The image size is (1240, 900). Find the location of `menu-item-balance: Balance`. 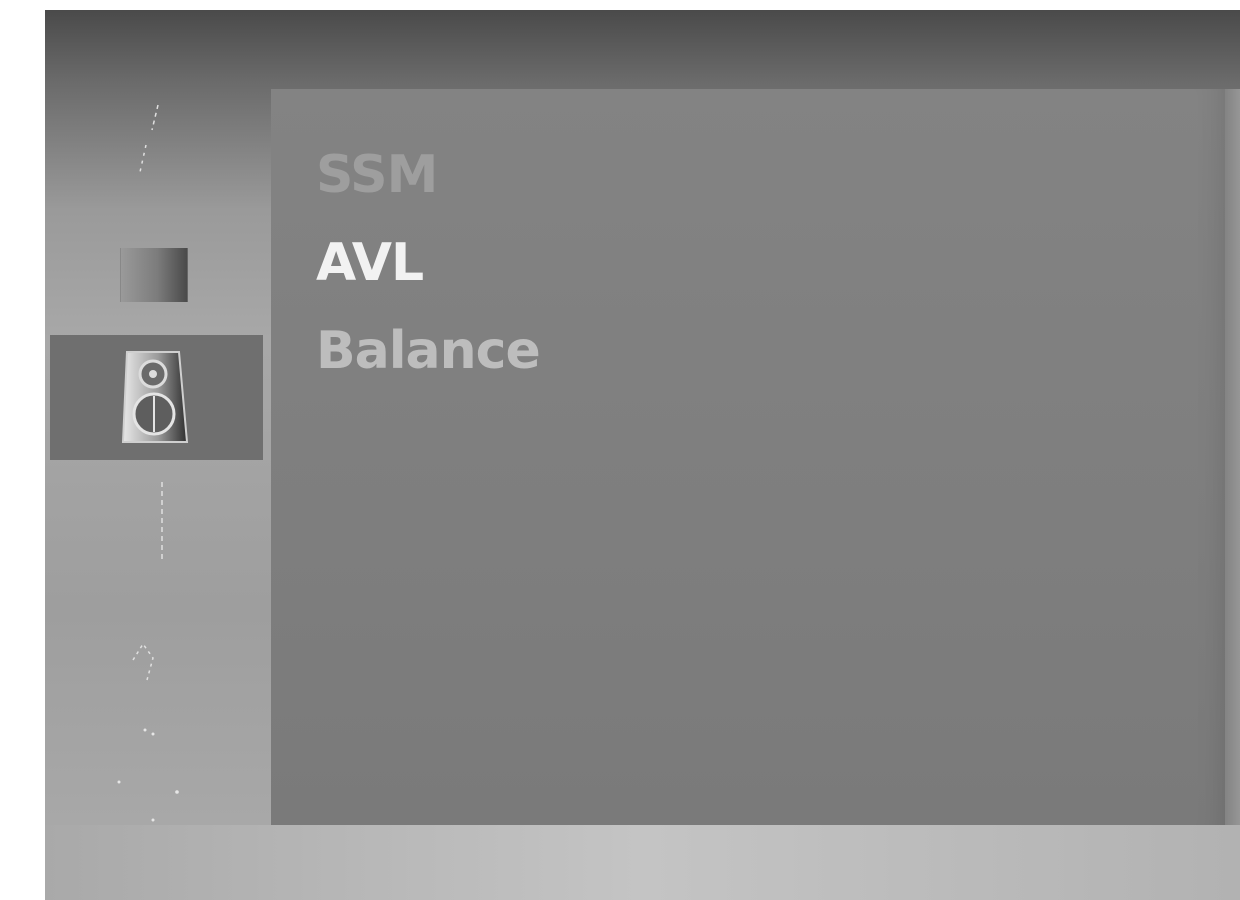

menu-item-balance: Balance is located at coordinates (428, 351).